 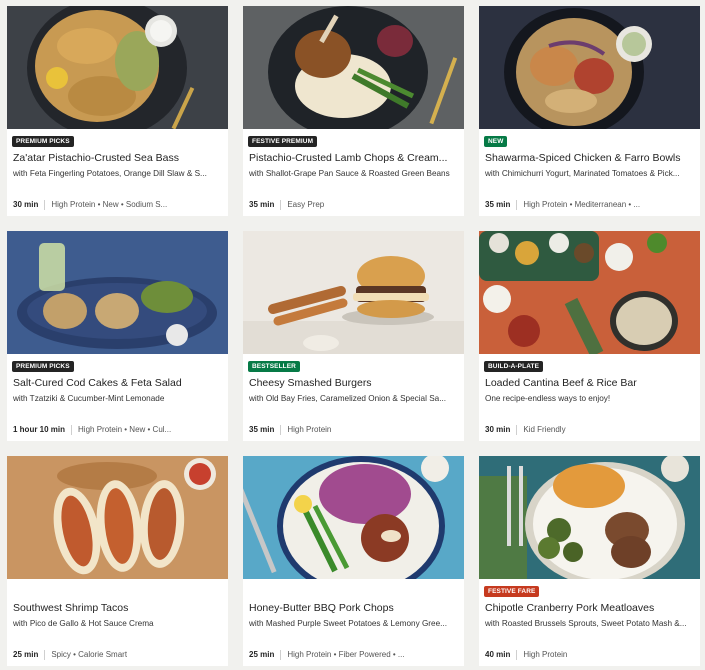 What do you see at coordinates (274, 366) in the screenshot?
I see `recipe-badge: BESTSELLER` at bounding box center [274, 366].